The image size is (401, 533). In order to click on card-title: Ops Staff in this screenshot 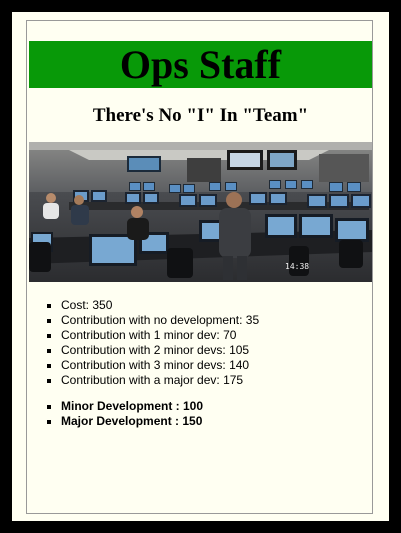, I will do `click(200, 64)`.